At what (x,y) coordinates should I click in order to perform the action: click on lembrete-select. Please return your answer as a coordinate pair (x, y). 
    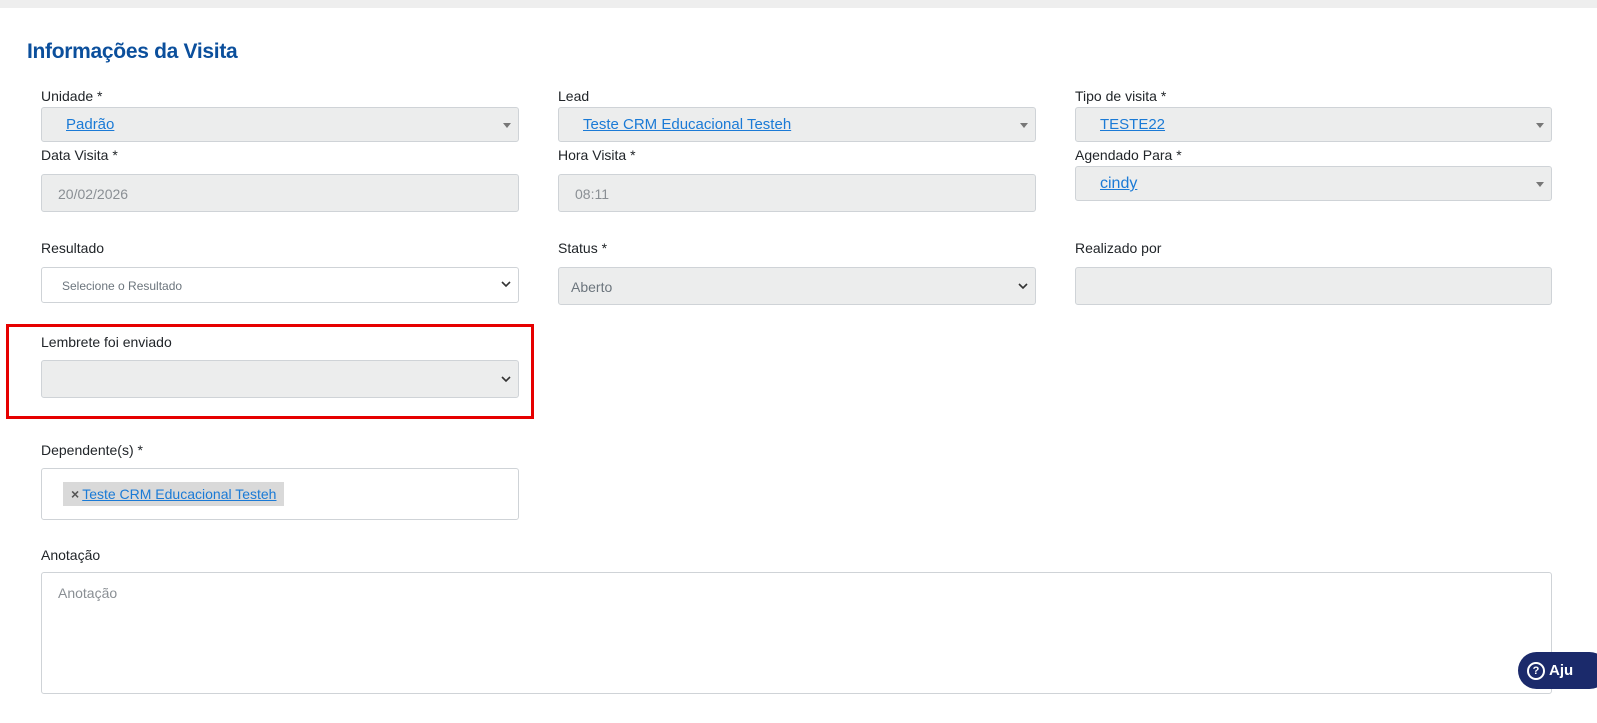
    Looking at the image, I should click on (280, 379).